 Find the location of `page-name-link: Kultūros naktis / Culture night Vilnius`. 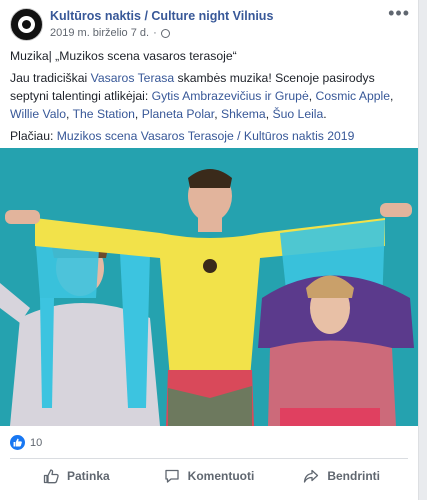

page-name-link: Kultūros naktis / Culture night Vilnius is located at coordinates (161, 16).